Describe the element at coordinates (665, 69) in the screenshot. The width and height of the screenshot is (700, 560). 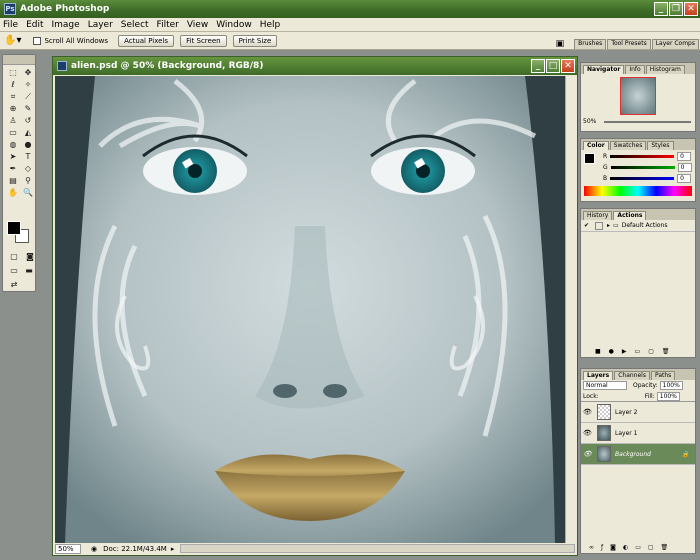
I see `tab-histogram: Histogram` at that location.